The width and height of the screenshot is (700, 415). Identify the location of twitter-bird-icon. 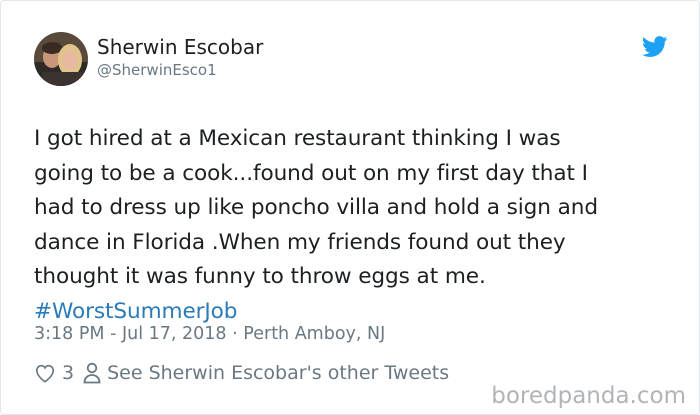
(655, 47).